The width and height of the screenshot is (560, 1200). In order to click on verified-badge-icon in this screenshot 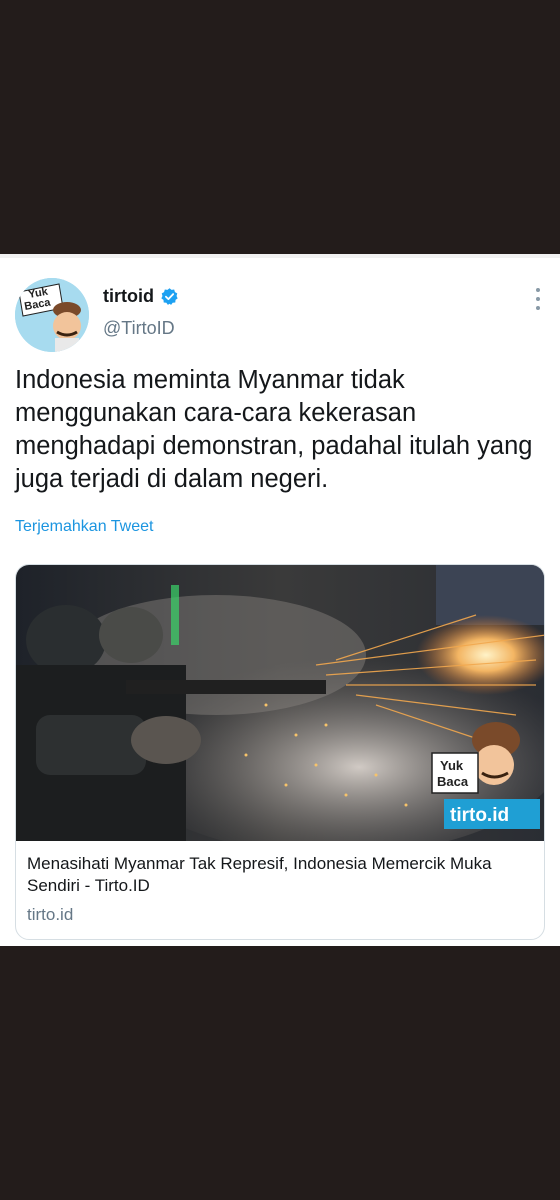, I will do `click(169, 296)`.